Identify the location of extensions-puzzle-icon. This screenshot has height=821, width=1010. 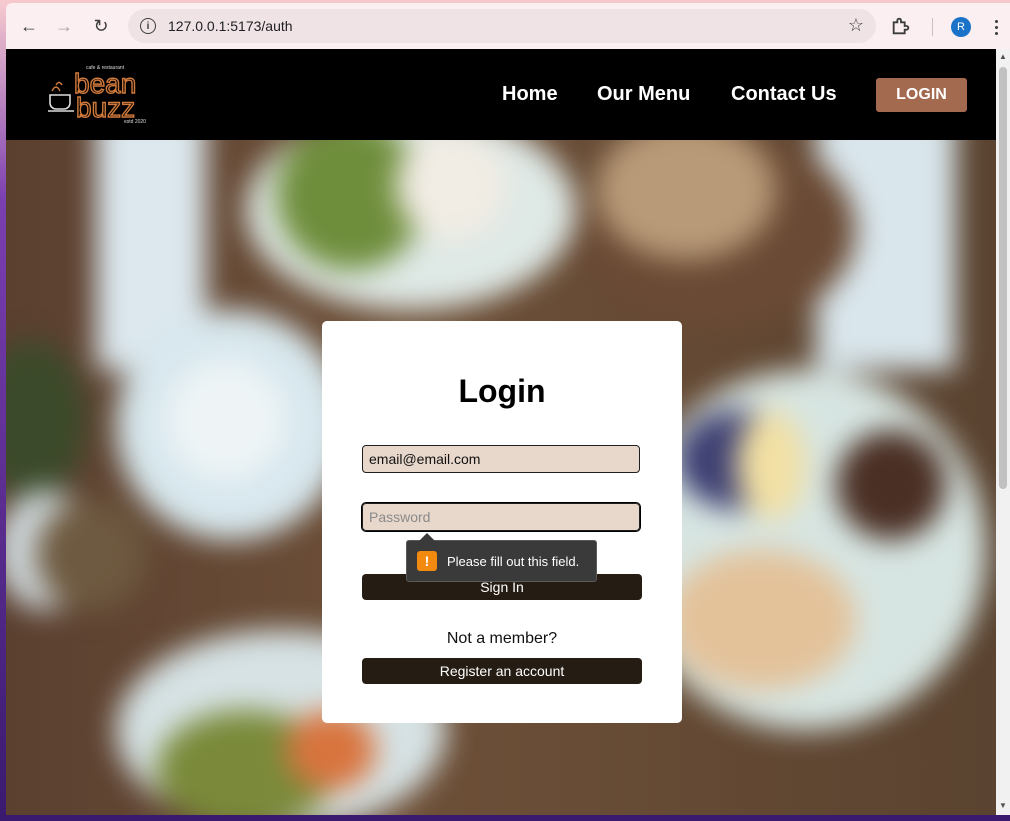
(901, 26).